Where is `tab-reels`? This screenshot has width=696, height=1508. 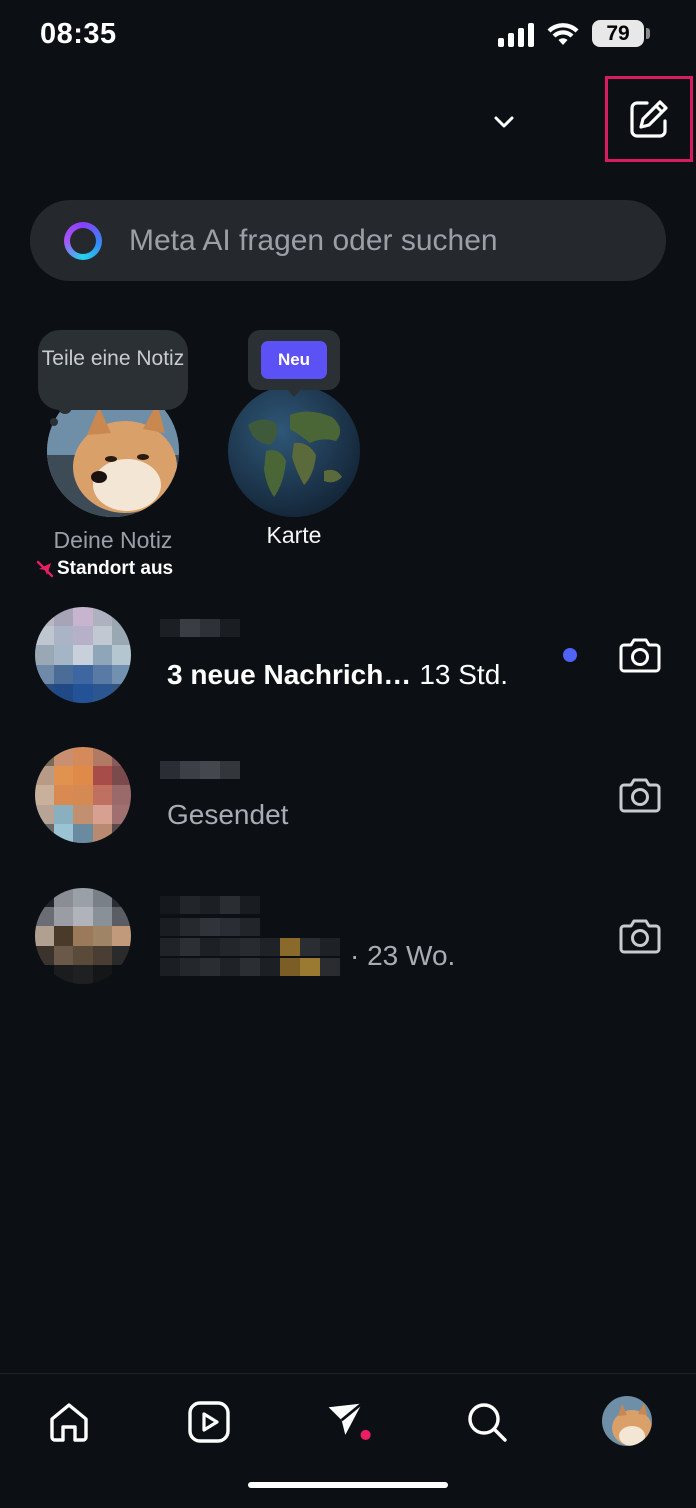
tab-reels is located at coordinates (209, 1422).